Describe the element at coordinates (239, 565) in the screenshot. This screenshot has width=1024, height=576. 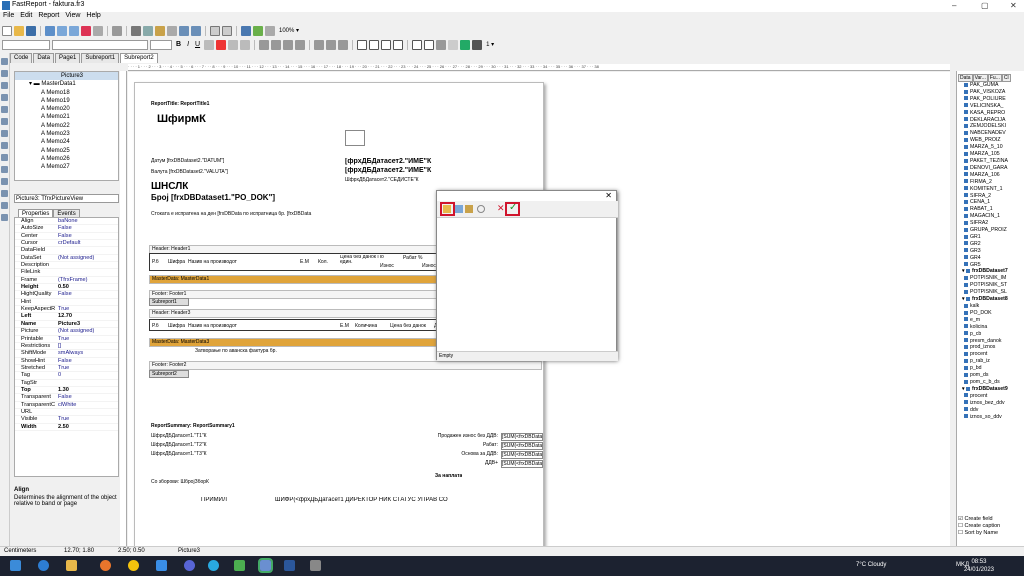
I see `app-icon-green` at that location.